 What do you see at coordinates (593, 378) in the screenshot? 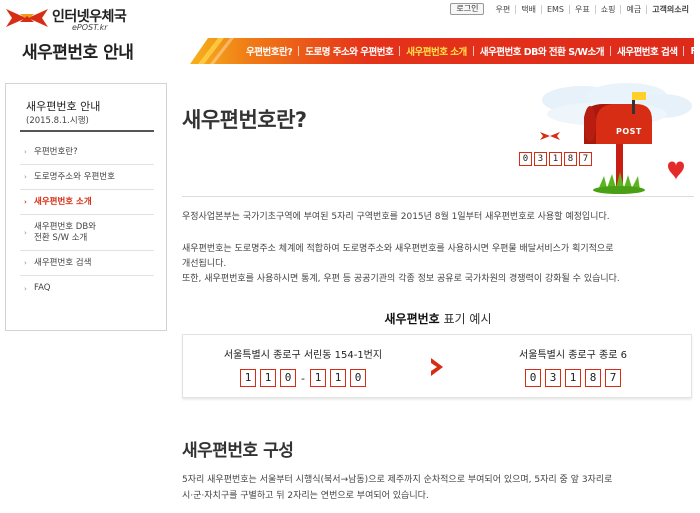
I see `postcode-digit: 8` at bounding box center [593, 378].